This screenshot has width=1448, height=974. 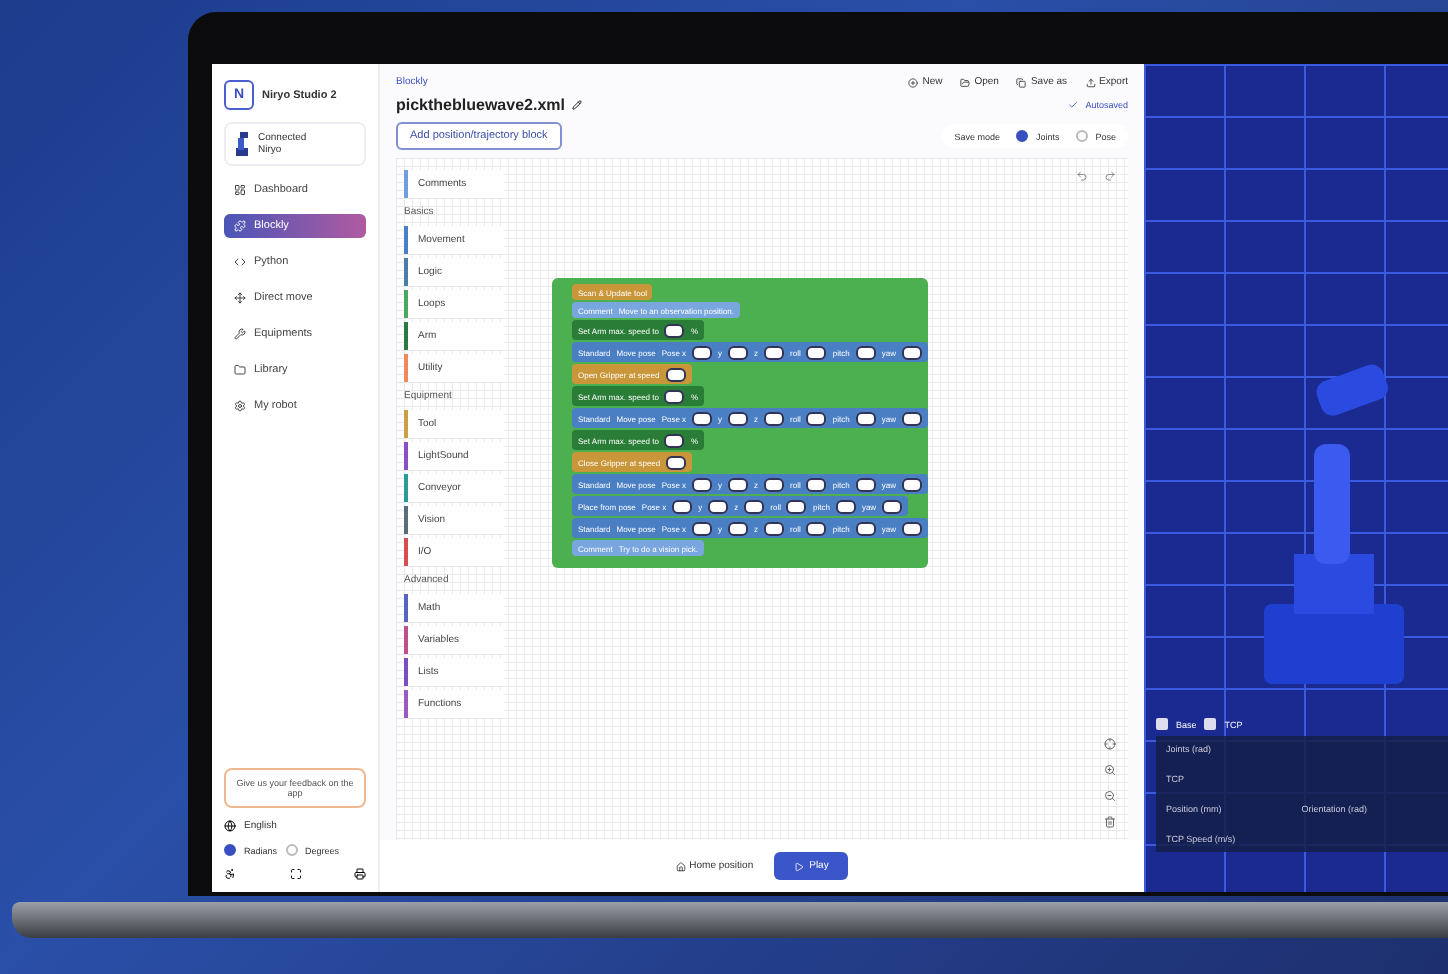 I want to click on edit-icon, so click(x=577, y=105).